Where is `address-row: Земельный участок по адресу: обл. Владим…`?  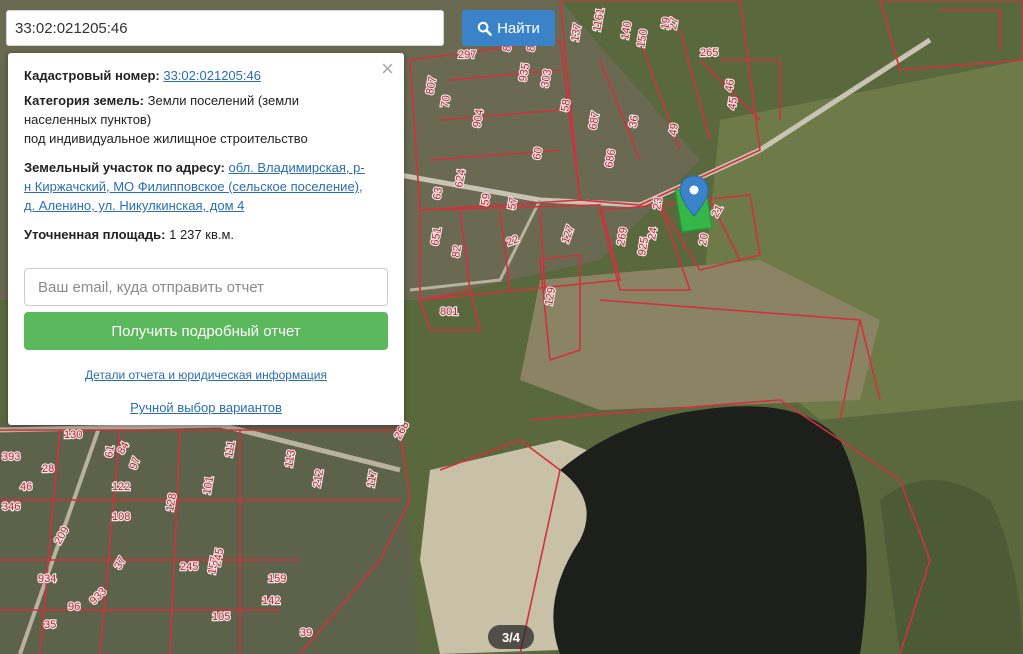
address-row: Земельный участок по адресу: обл. Владим… is located at coordinates (206, 186).